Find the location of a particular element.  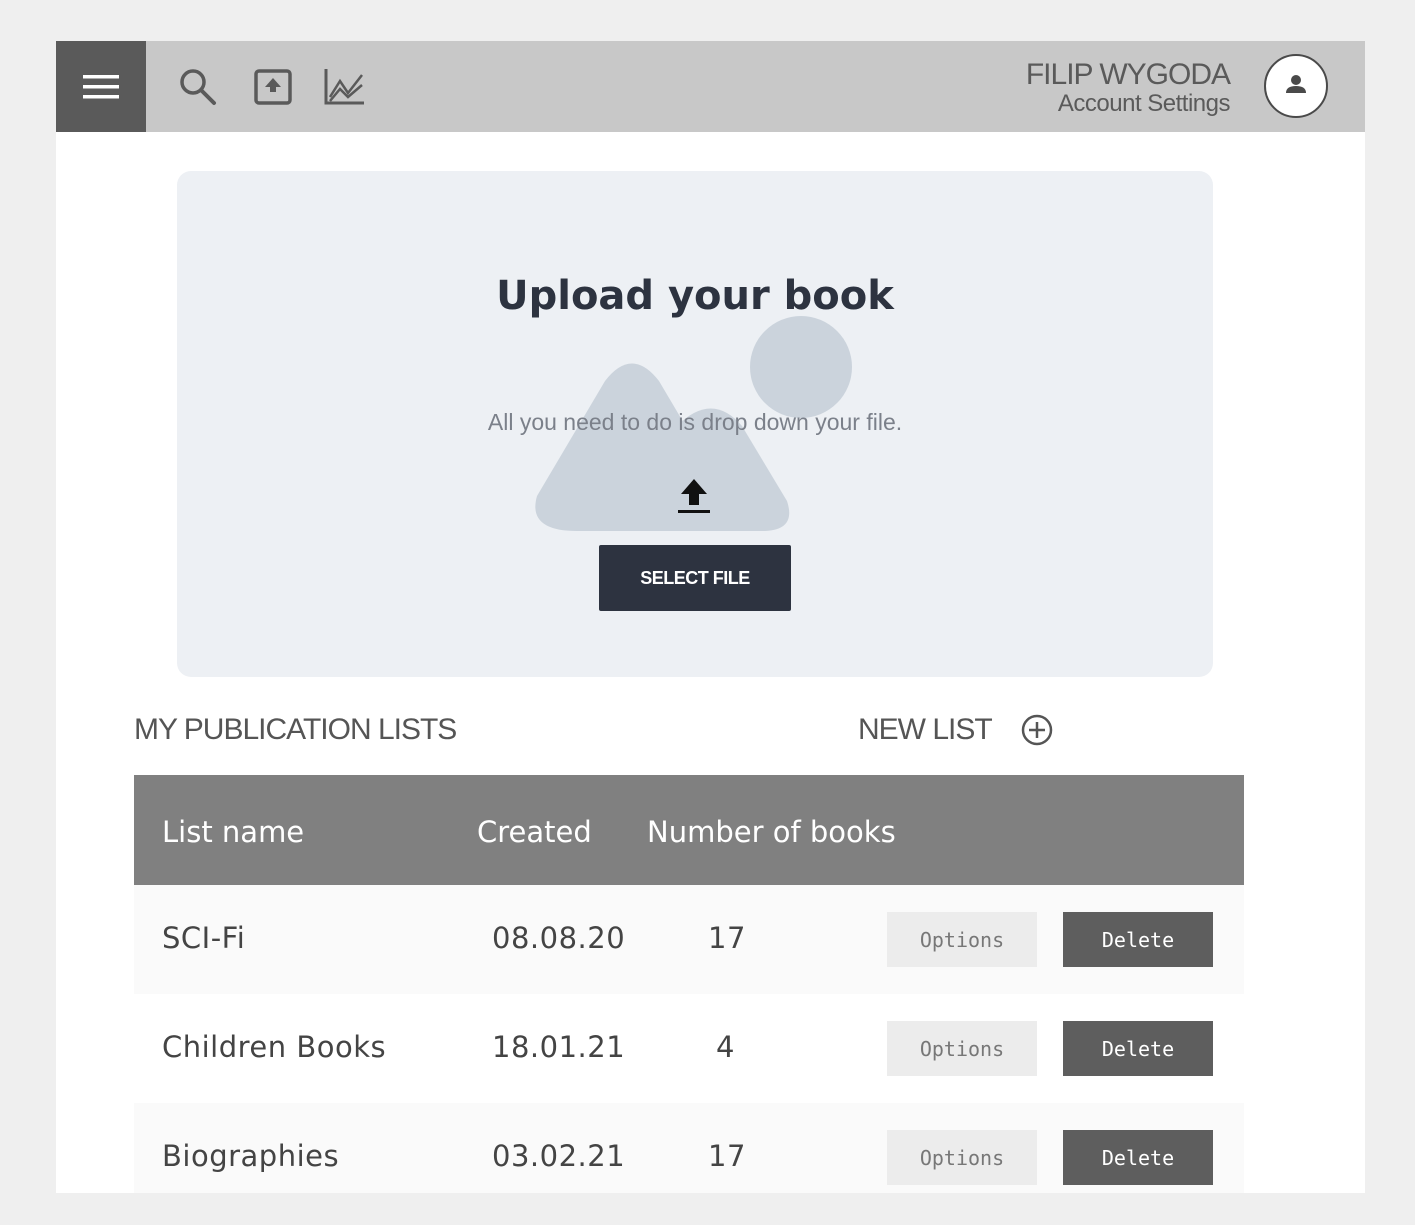

list-name: SCI-Fi is located at coordinates (204, 938).